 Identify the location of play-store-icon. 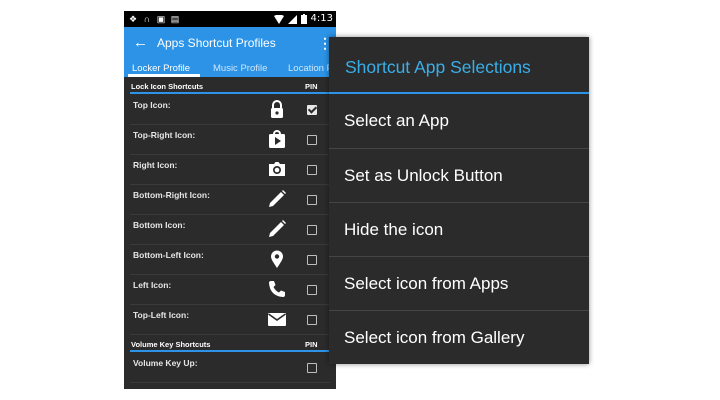
(277, 139).